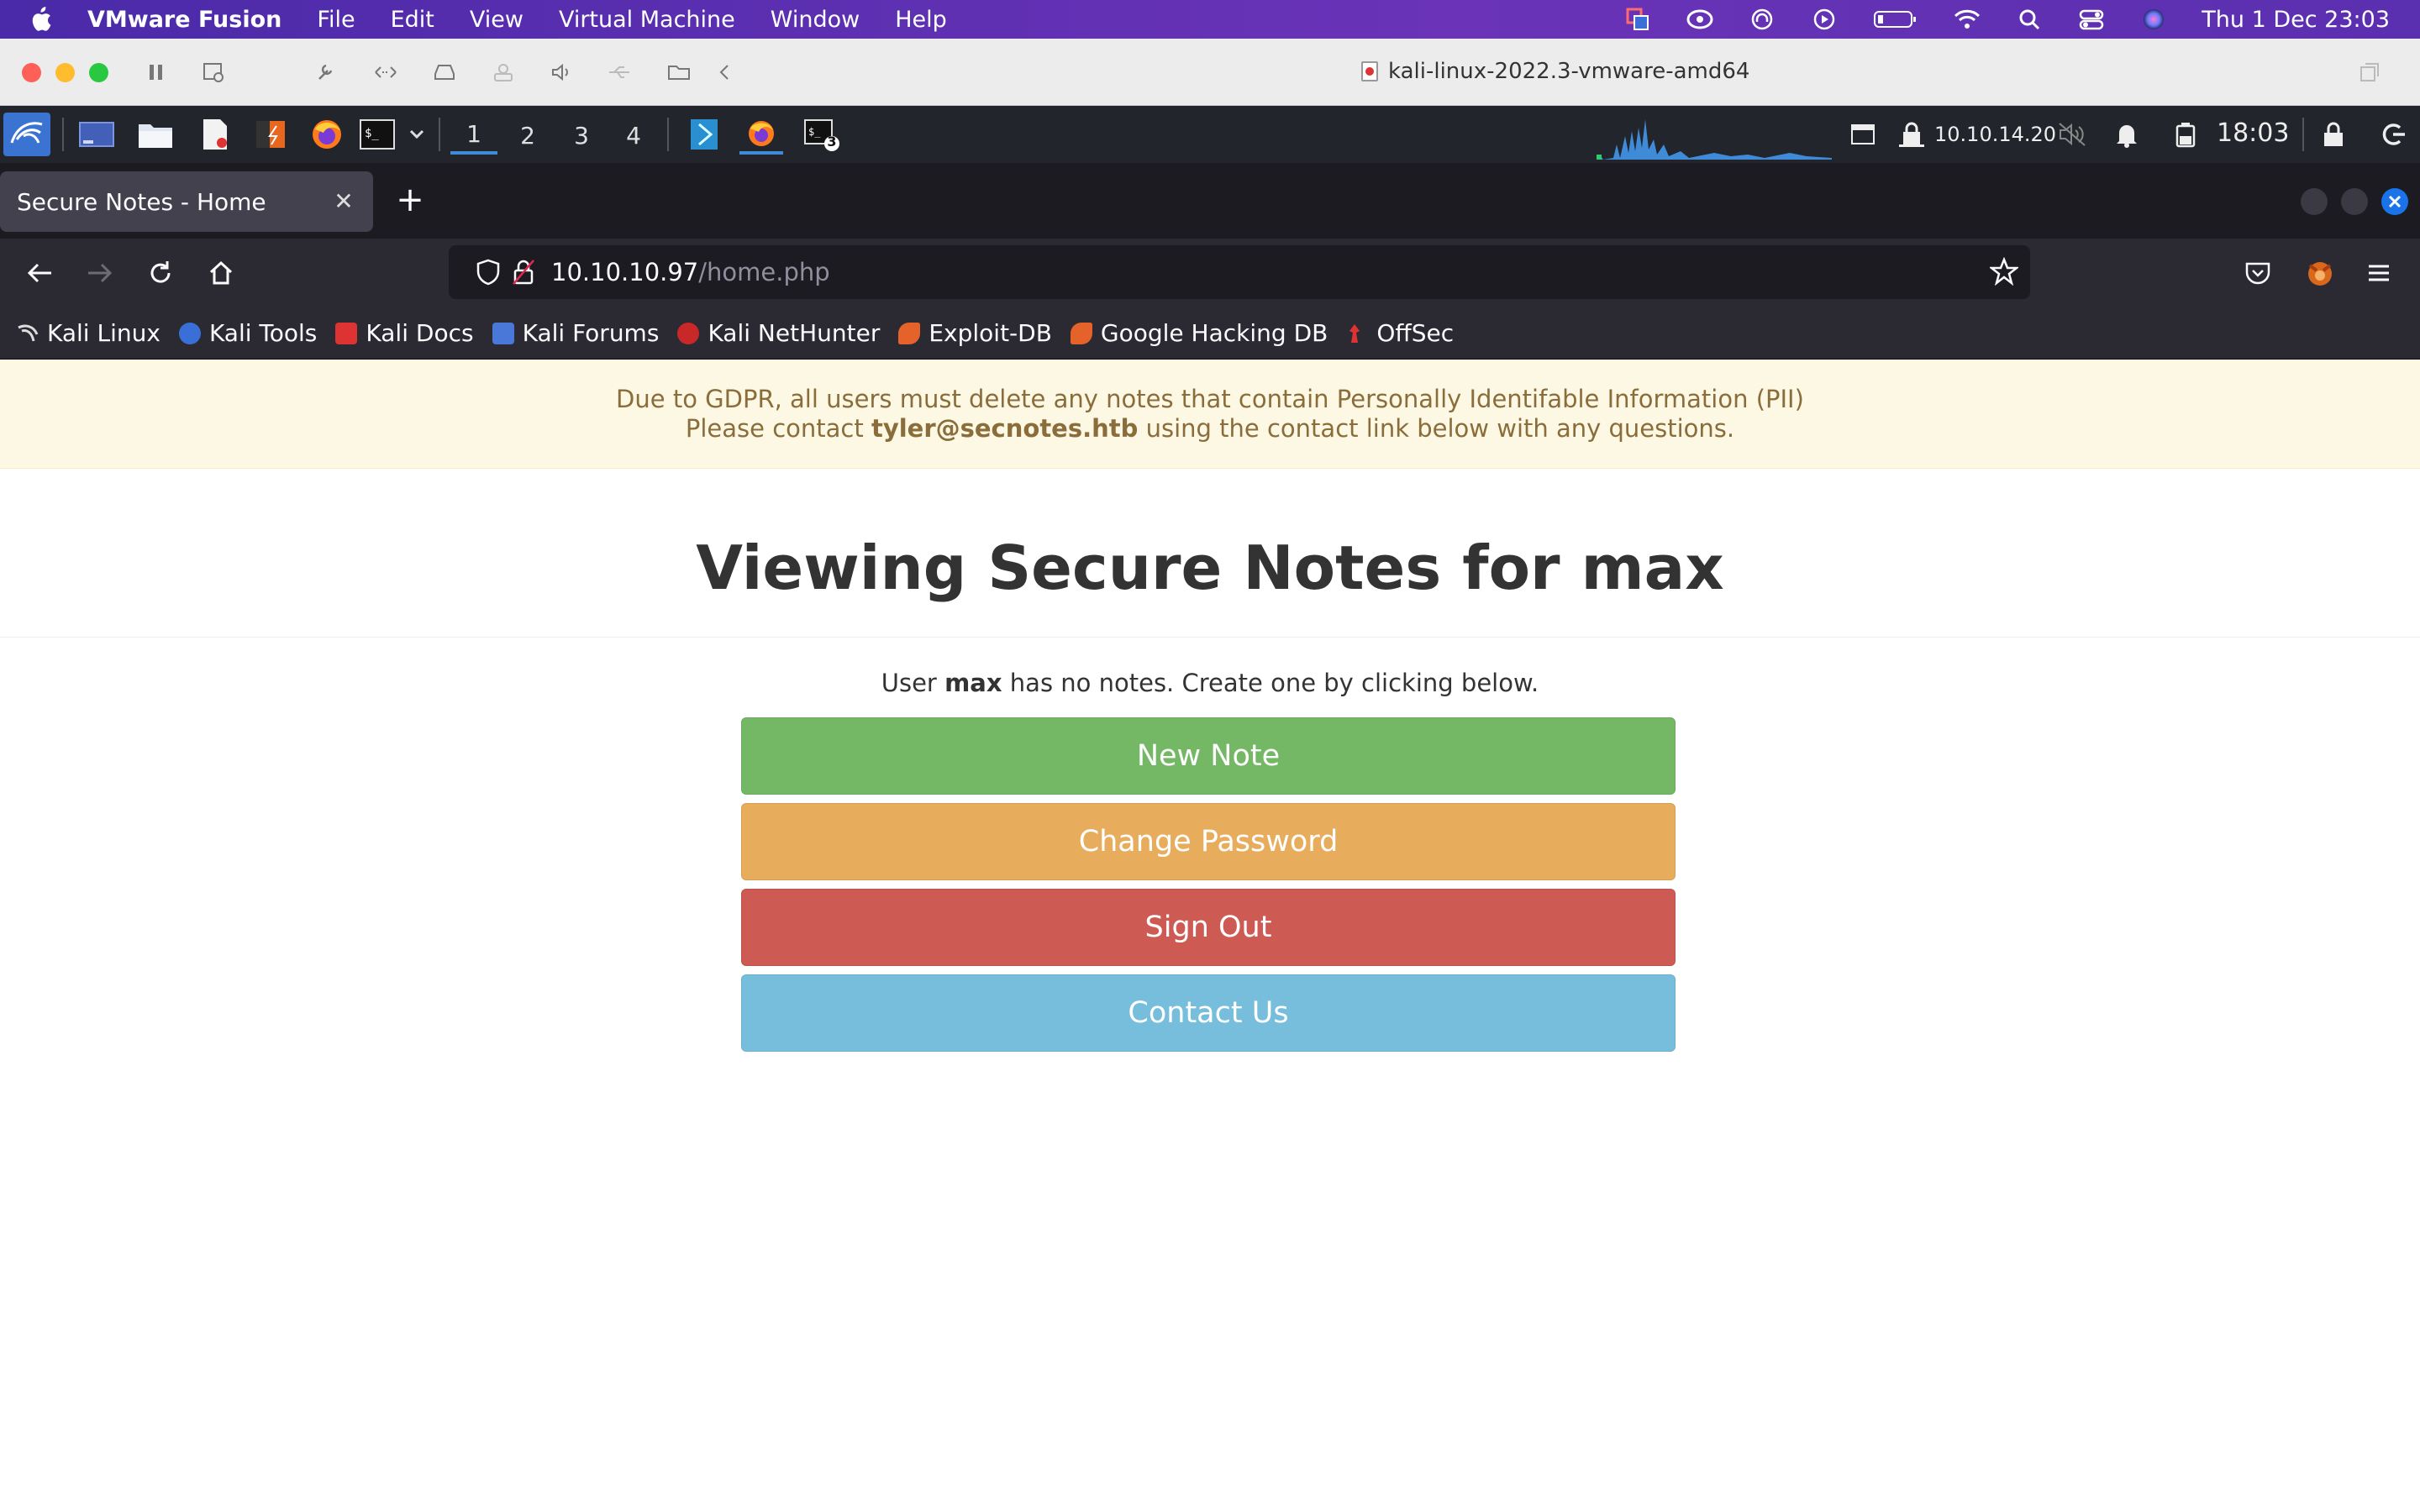 This screenshot has width=2420, height=1512. Describe the element at coordinates (1208, 756) in the screenshot. I see `new-note-button: New Note` at that location.